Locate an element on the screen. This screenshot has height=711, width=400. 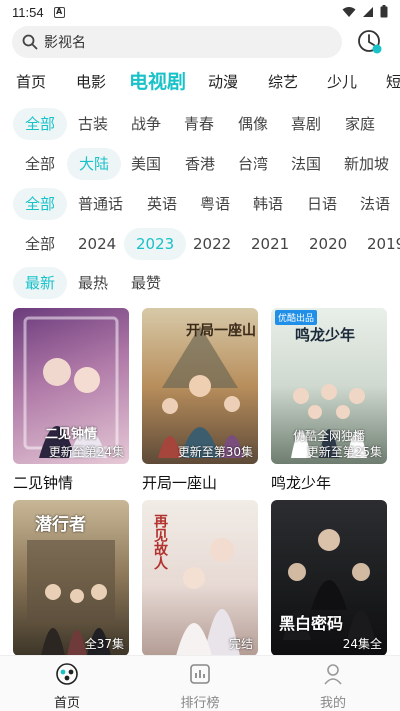
tab-tv-series: 电视剧 is located at coordinates (157, 82).